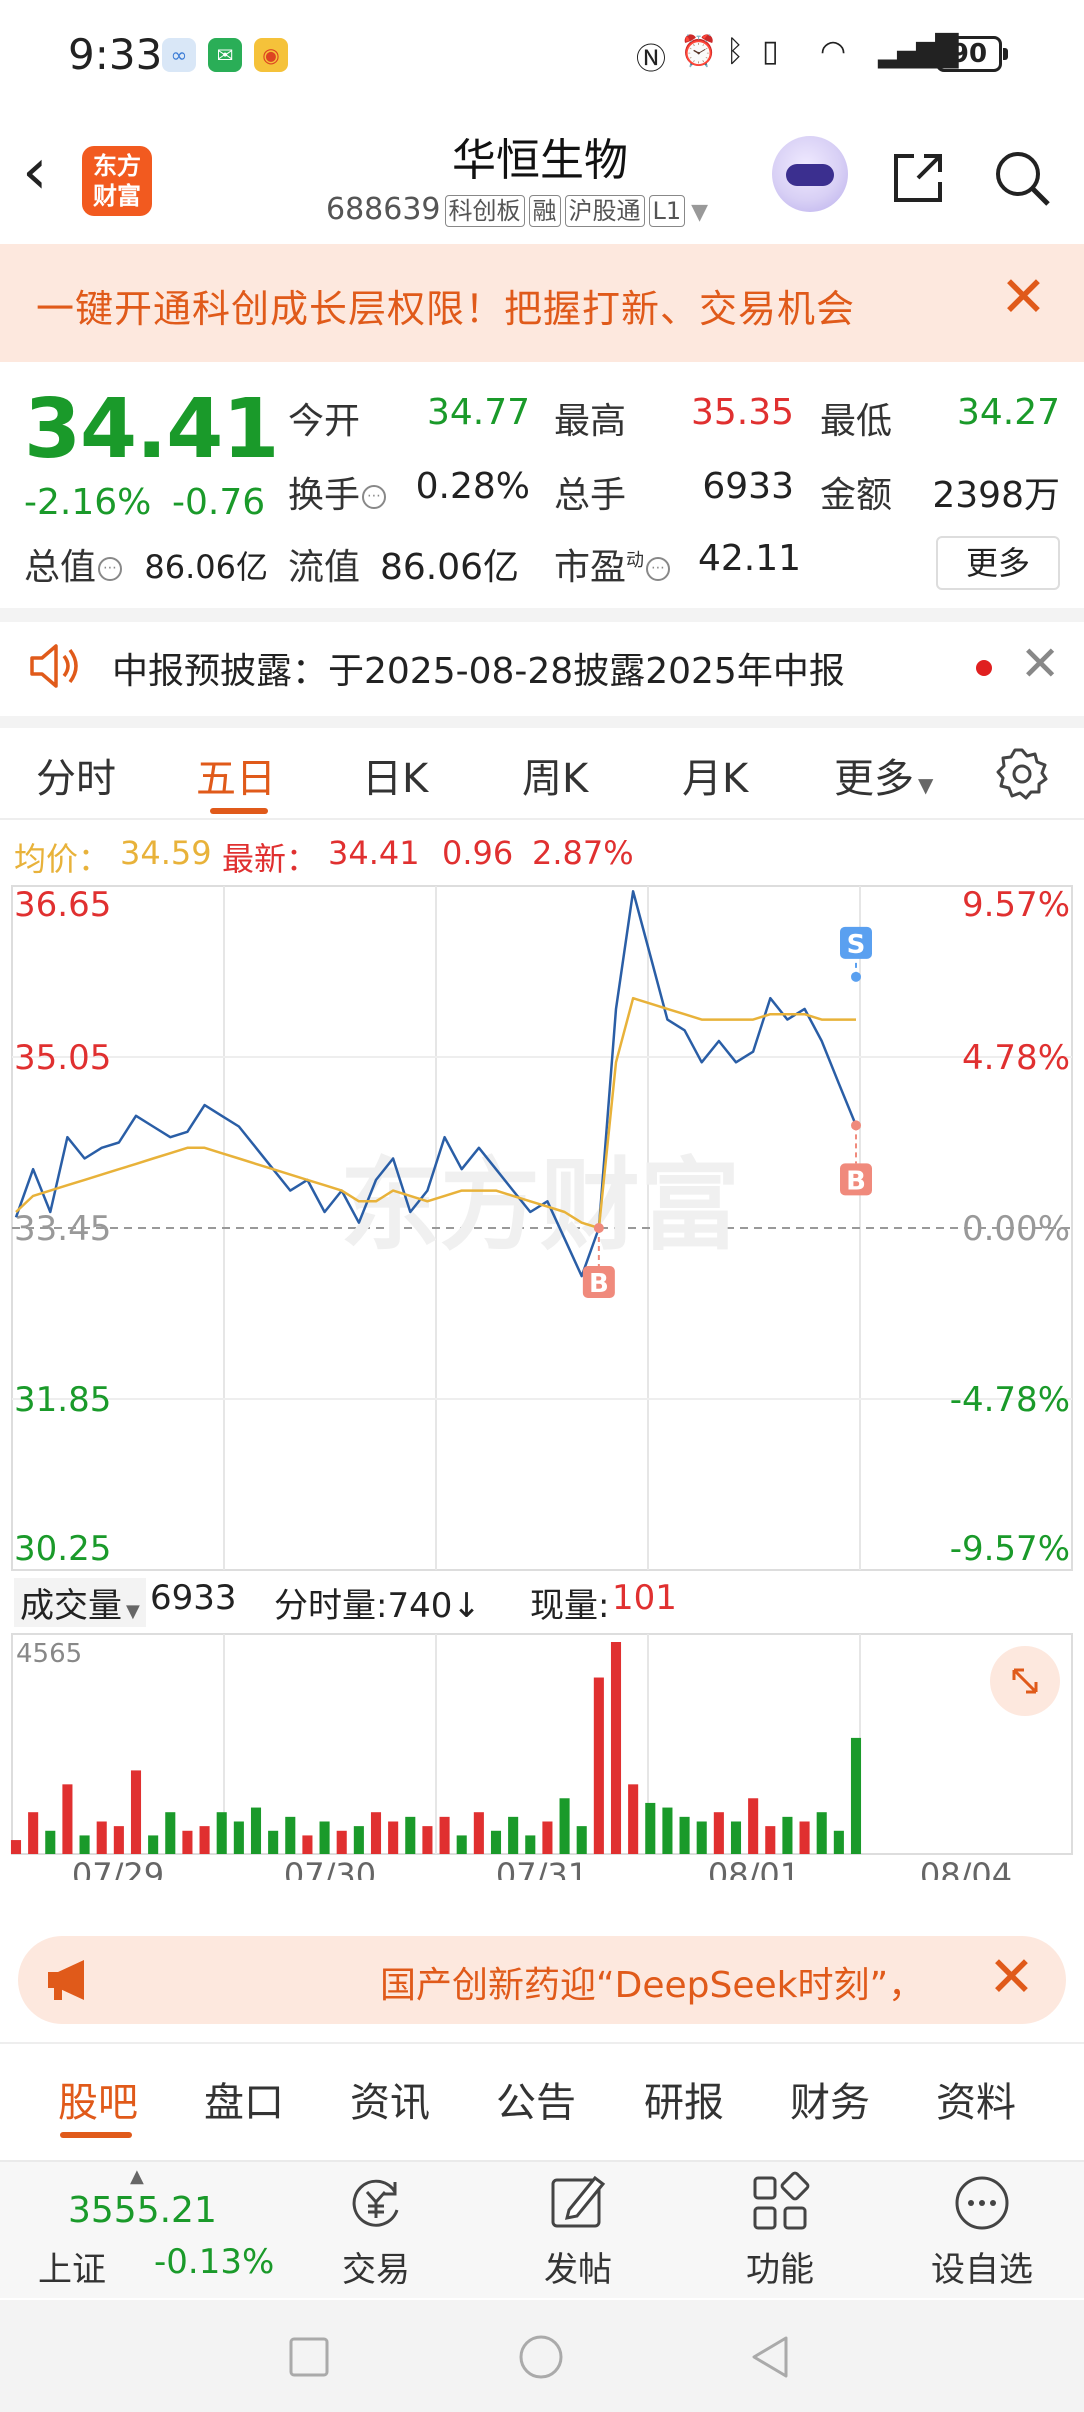 This screenshot has height=2412, width=1084. Describe the element at coordinates (972, 54) in the screenshot. I see `battery-icon: 90` at that location.